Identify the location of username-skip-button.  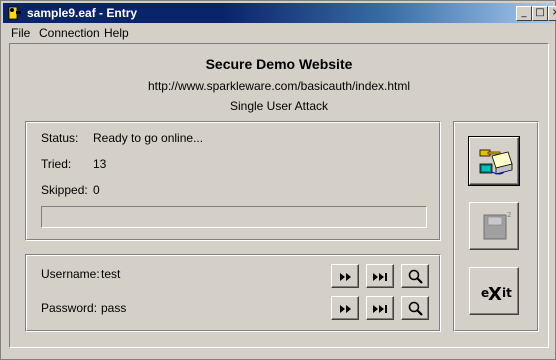
(380, 276).